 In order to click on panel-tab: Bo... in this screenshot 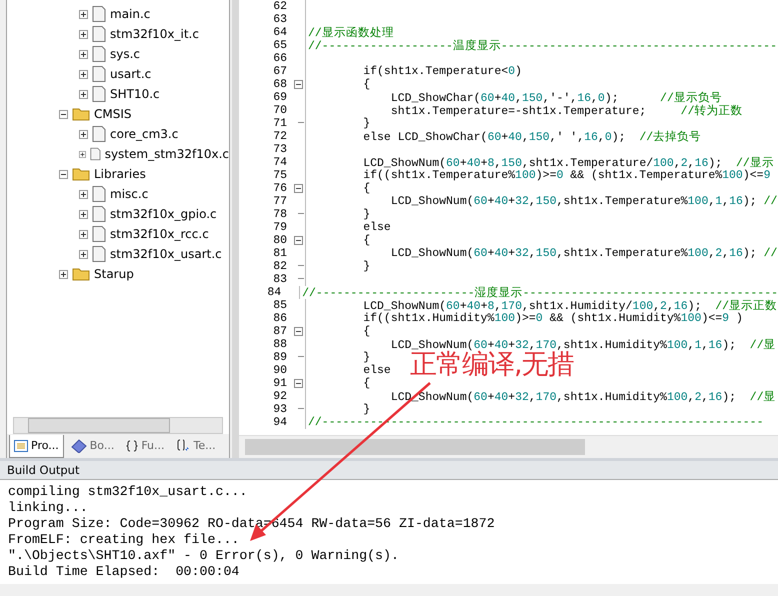, I will do `click(93, 446)`.